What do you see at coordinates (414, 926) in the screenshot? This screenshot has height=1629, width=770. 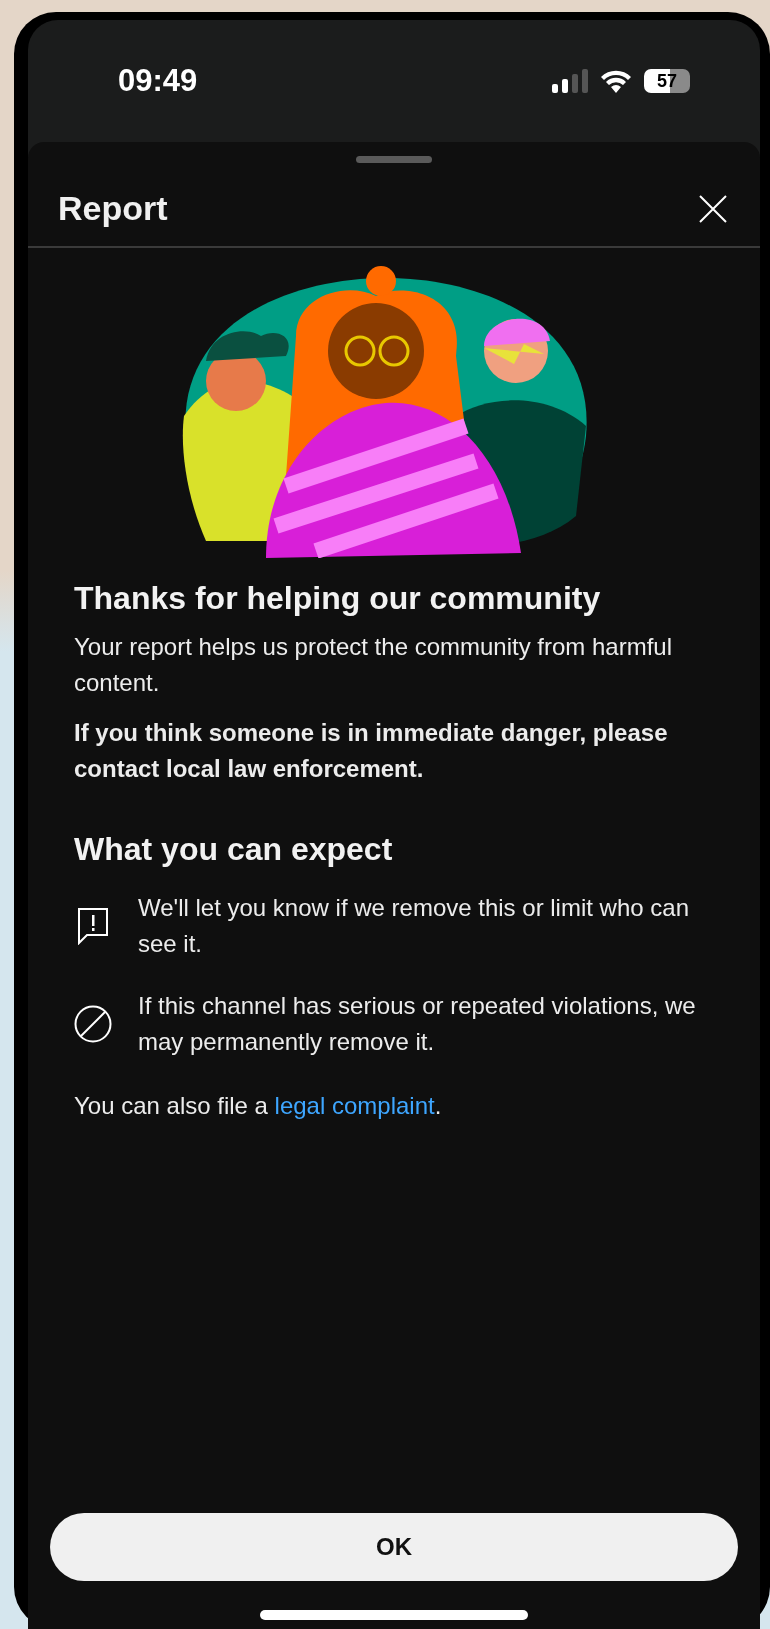 I see `expect-item-text: We'll let you know if we remove this or limit who can see it.` at bounding box center [414, 926].